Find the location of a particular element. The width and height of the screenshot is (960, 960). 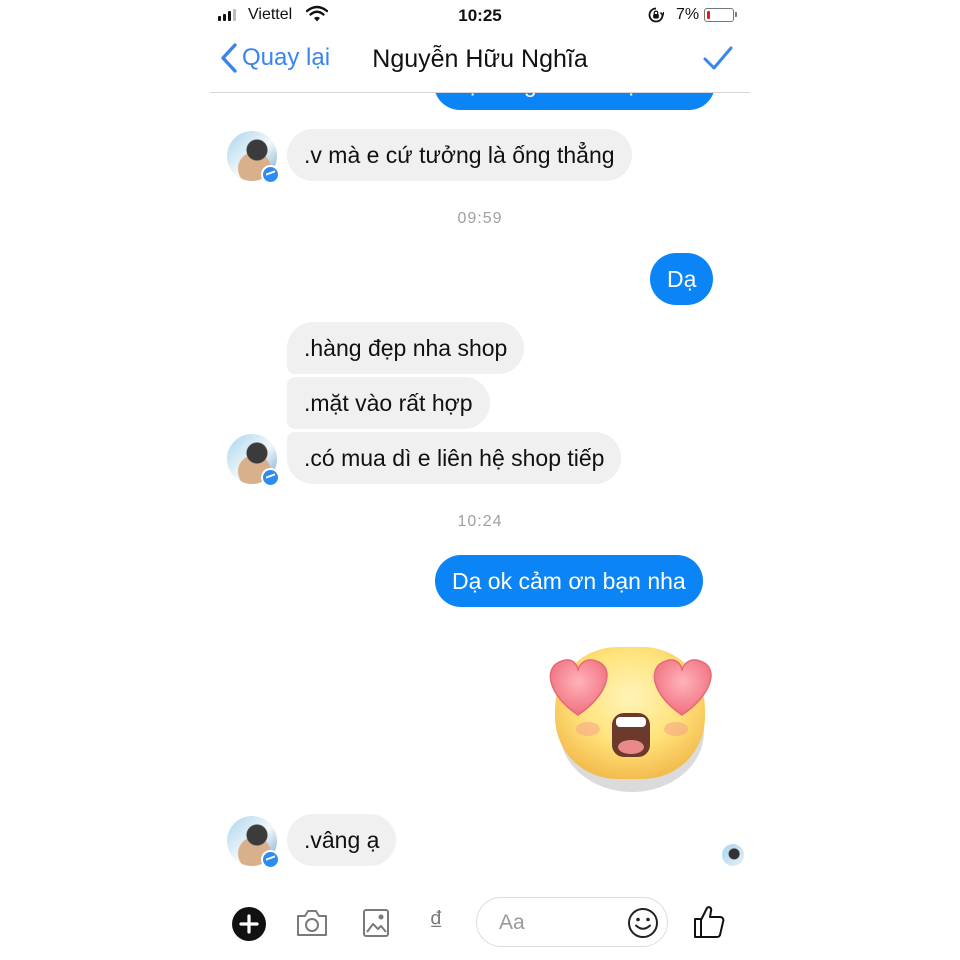

battery-icon is located at coordinates (720, 15).